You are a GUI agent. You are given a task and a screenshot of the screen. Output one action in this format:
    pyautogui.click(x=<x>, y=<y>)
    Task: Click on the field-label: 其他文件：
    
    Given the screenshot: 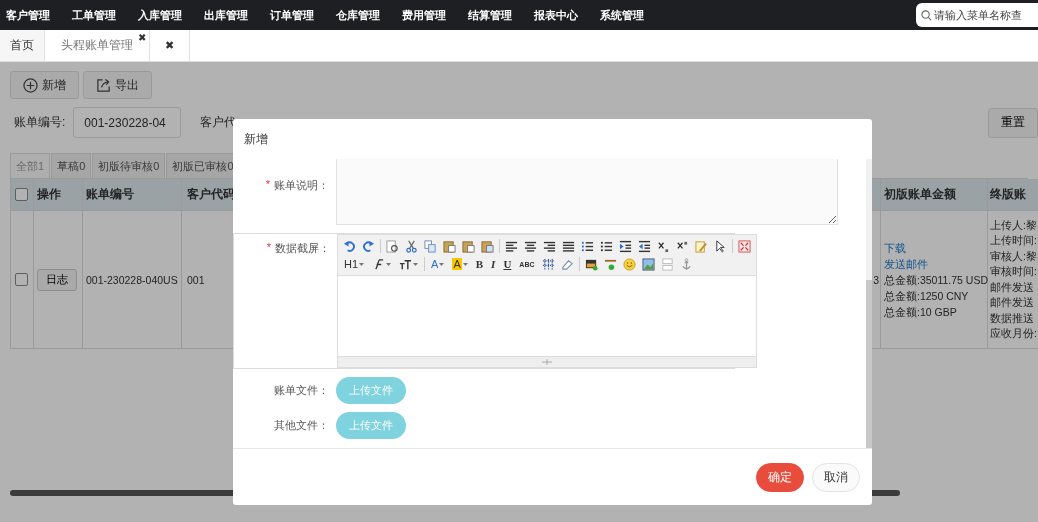 What is the action you would take?
    pyautogui.click(x=301, y=425)
    